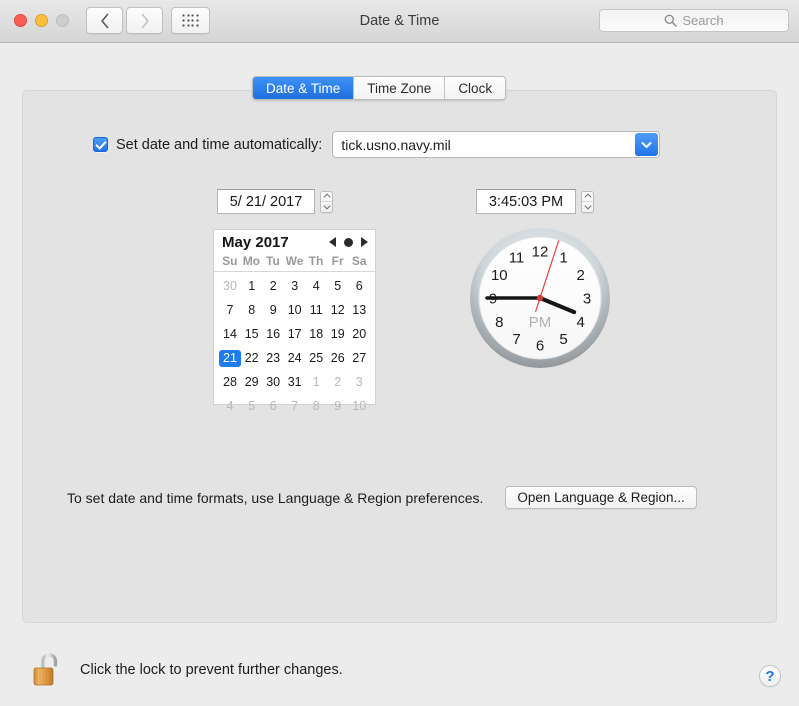 The width and height of the screenshot is (799, 706). I want to click on calendar-day-number: 21, so click(230, 358).